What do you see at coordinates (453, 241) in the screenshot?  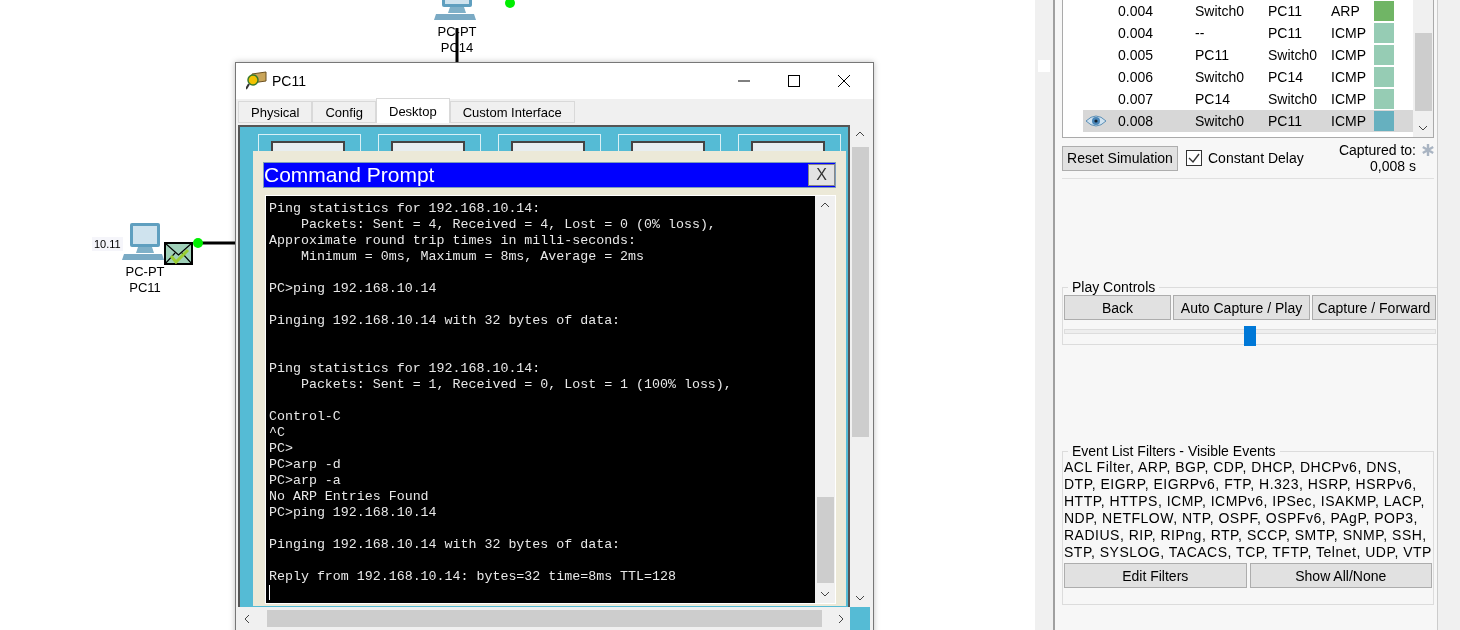 I see `terminal-line: Approximate round trip times in milli-seconds:` at bounding box center [453, 241].